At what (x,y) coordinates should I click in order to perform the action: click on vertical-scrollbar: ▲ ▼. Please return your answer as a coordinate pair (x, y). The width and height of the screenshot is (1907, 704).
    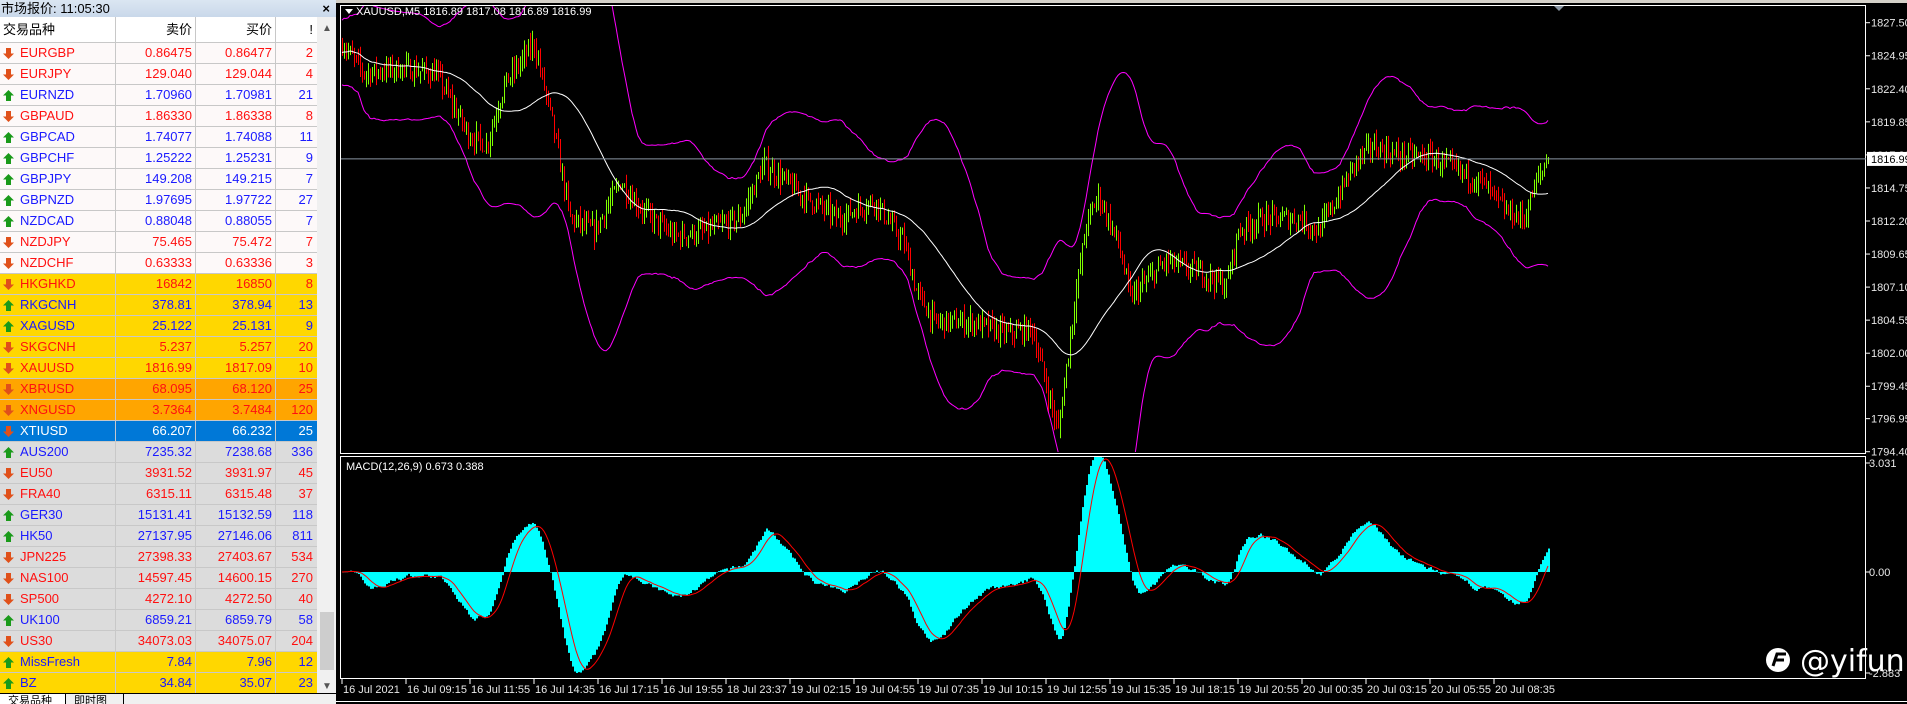
    Looking at the image, I should click on (327, 355).